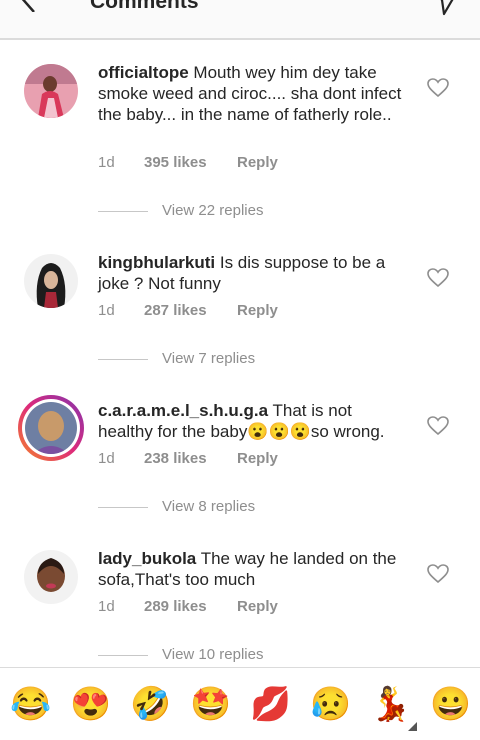 The height and width of the screenshot is (740, 480). I want to click on comment-likes: 238 likes, so click(190, 458).